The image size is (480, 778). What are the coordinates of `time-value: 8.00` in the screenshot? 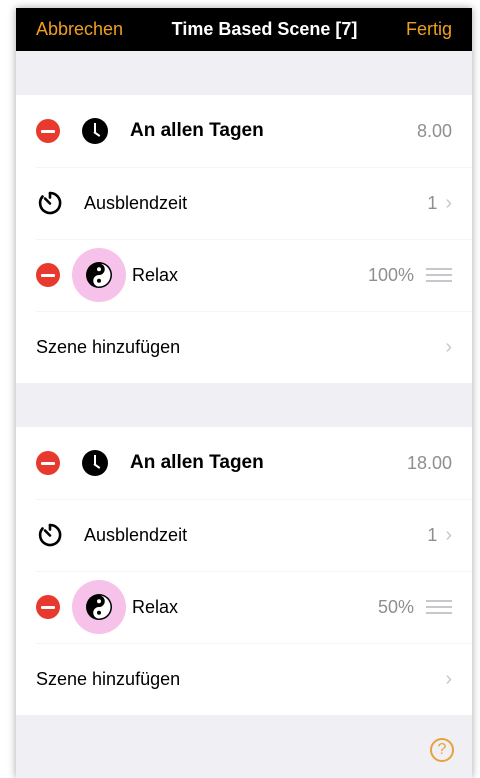 It's located at (434, 130).